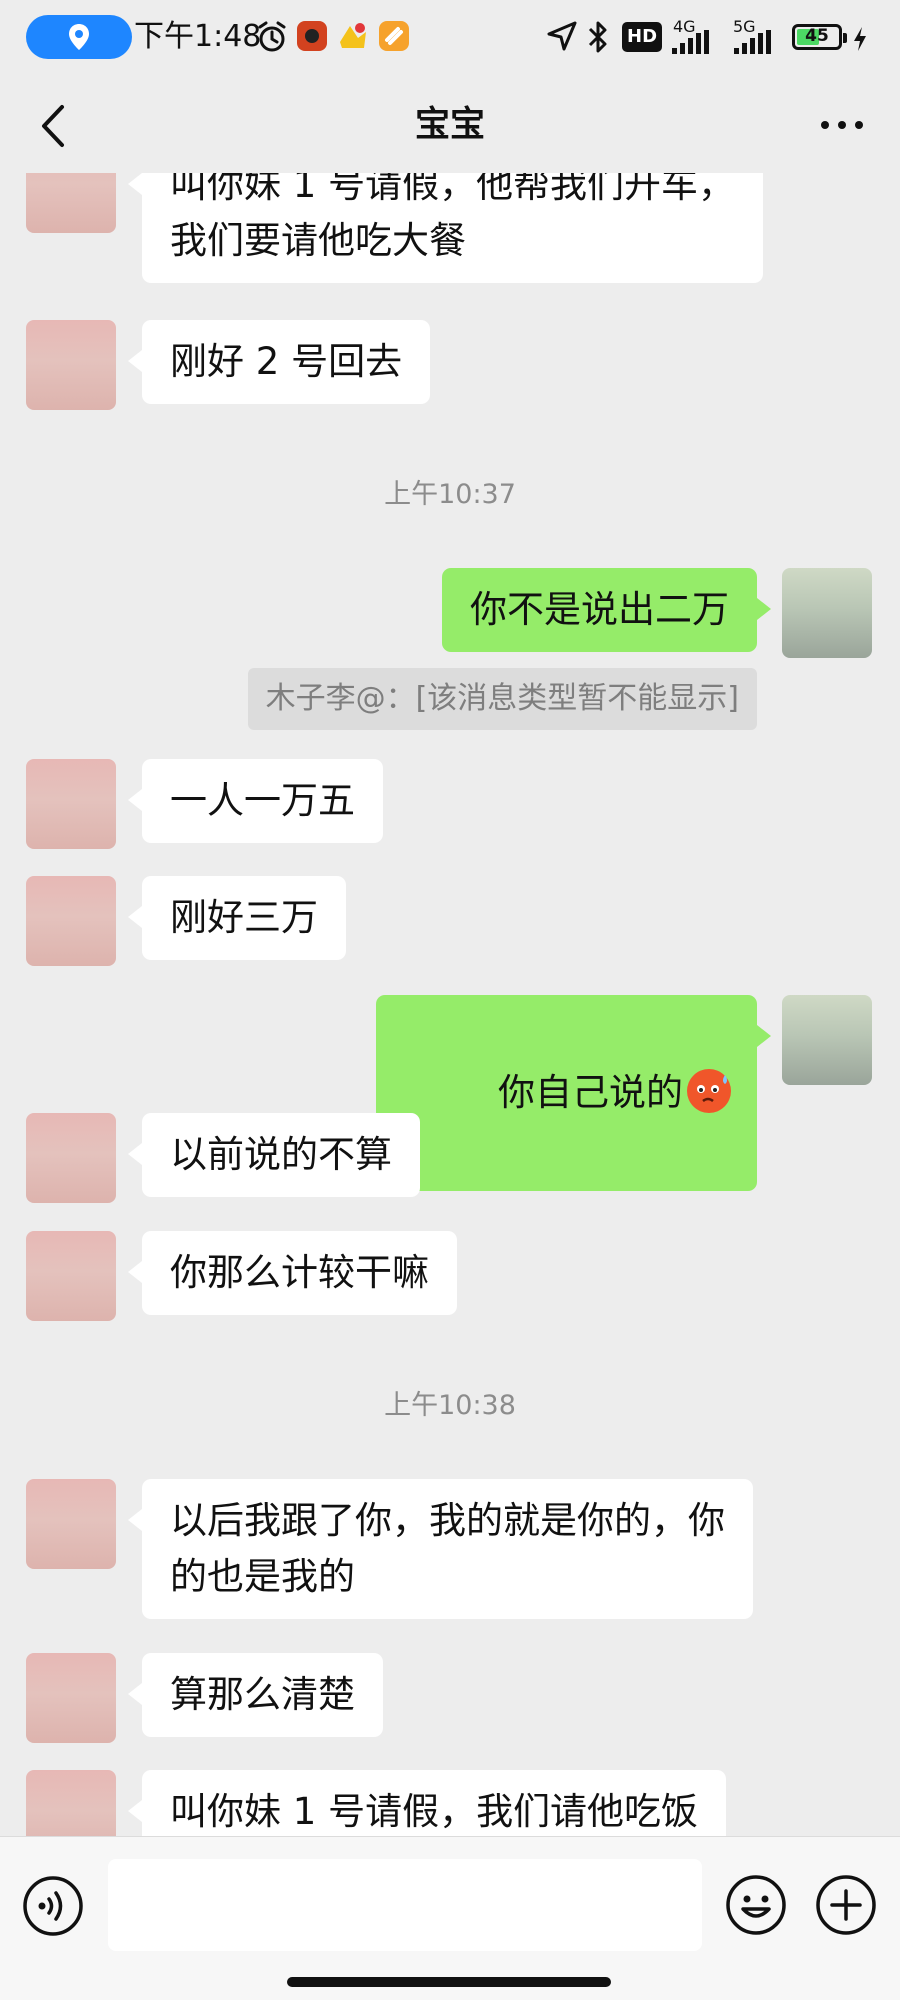  What do you see at coordinates (450, 1698) in the screenshot?
I see `message-item: 算那么清楚` at bounding box center [450, 1698].